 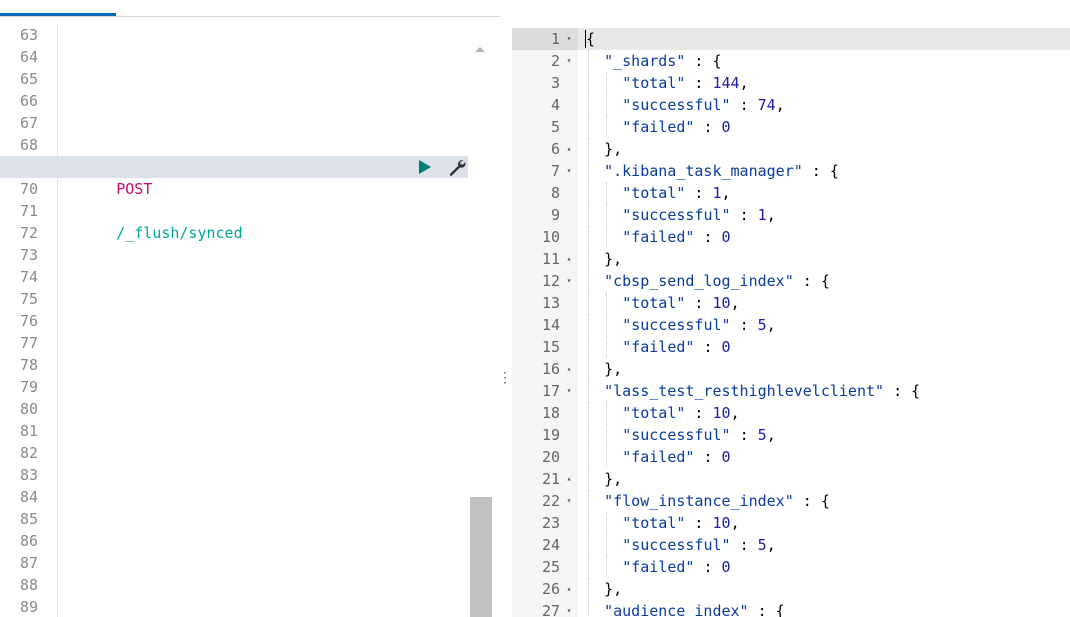 What do you see at coordinates (28, 475) in the screenshot?
I see `line-number: 83` at bounding box center [28, 475].